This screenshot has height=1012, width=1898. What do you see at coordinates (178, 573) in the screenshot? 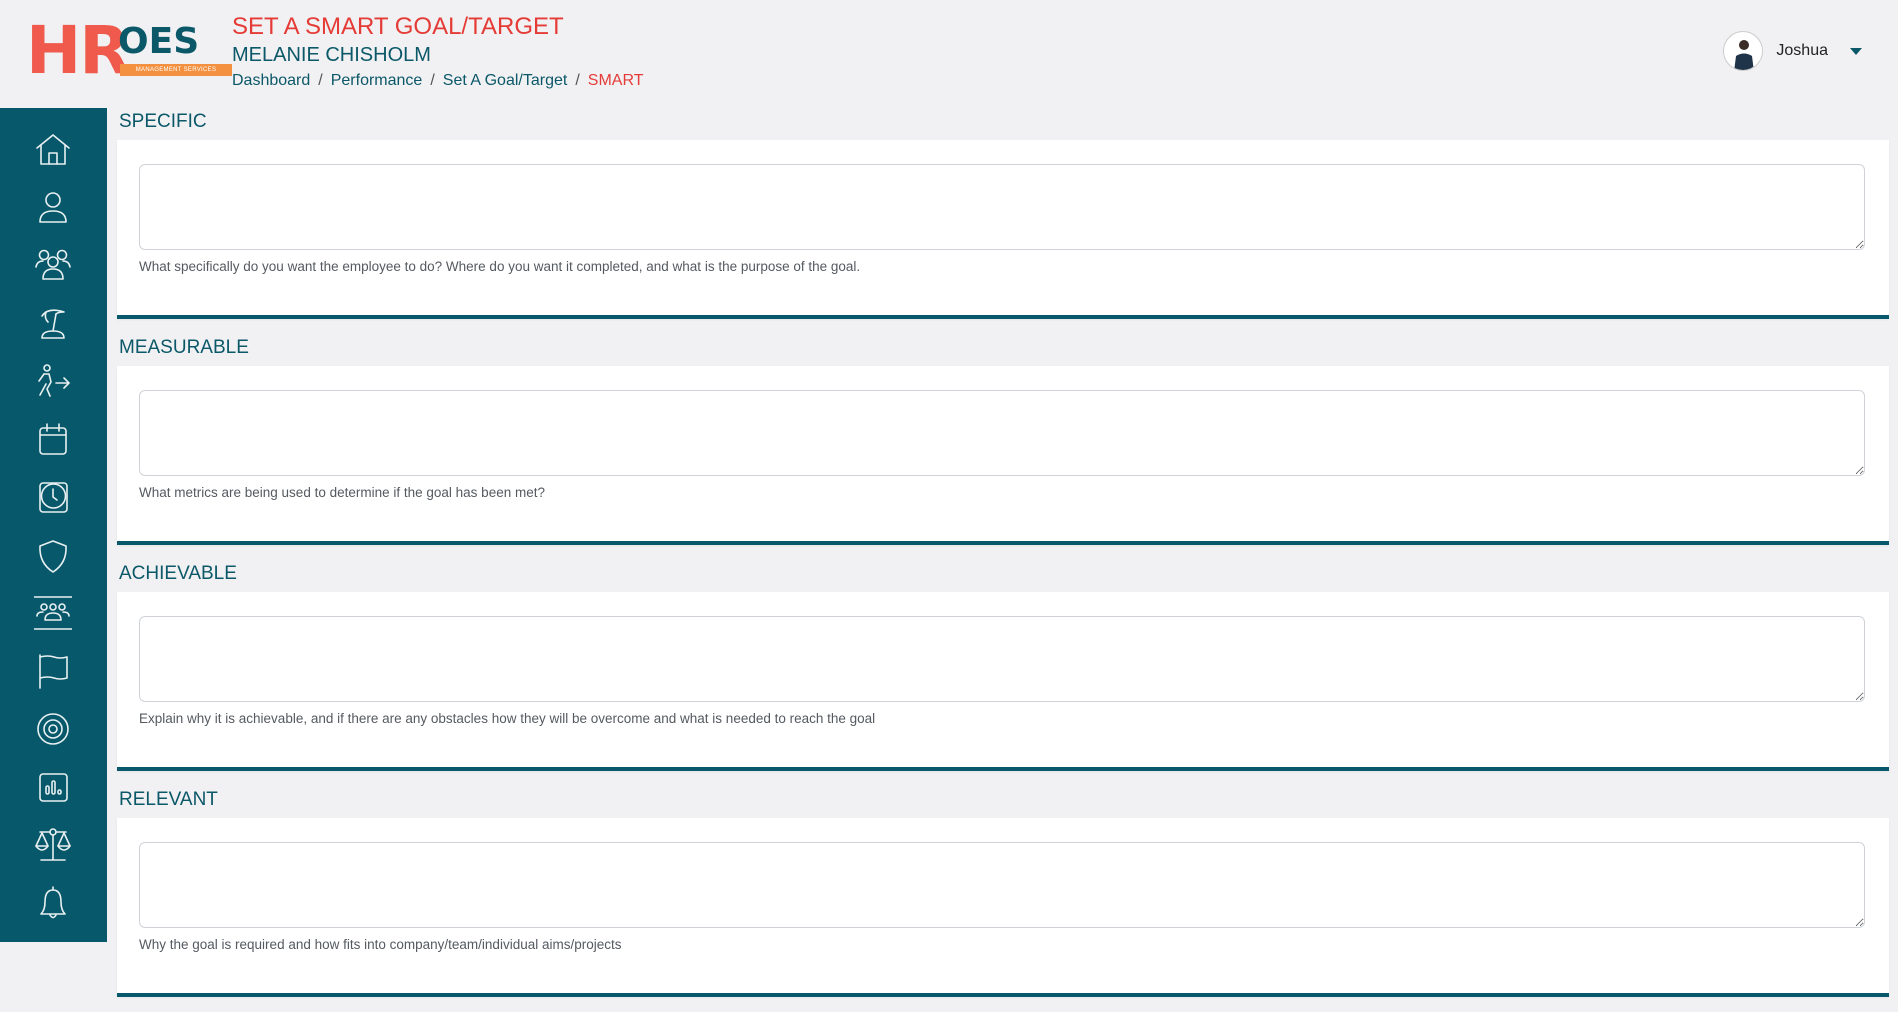
I see `section-title: ACHIEVABLE` at bounding box center [178, 573].